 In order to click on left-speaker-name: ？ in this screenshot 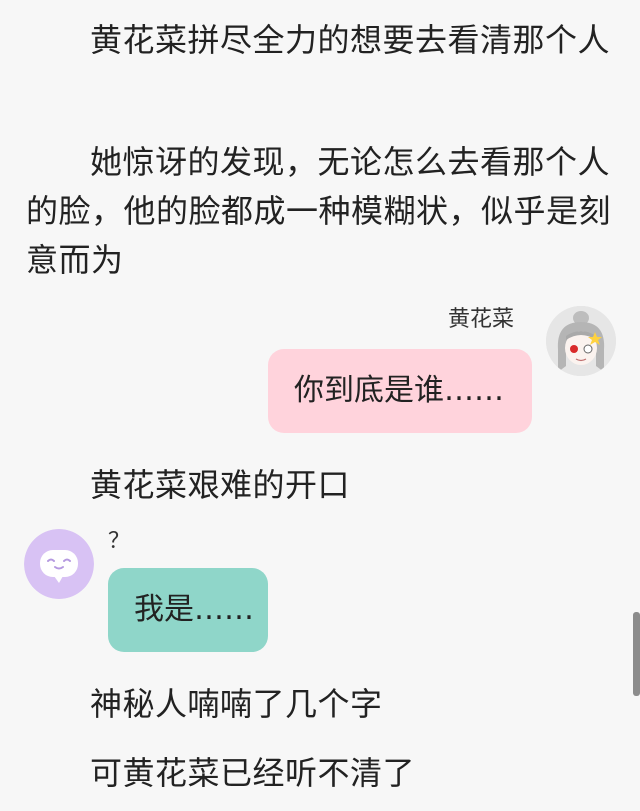, I will do `click(119, 541)`.